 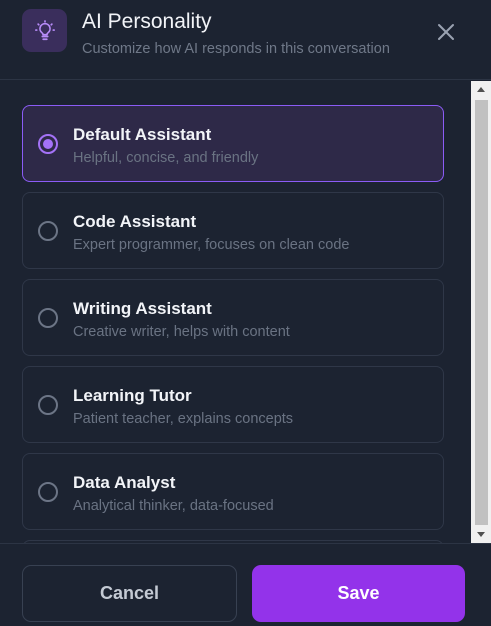 What do you see at coordinates (245, 584) in the screenshot?
I see `dialog-footer: Cancel Save` at bounding box center [245, 584].